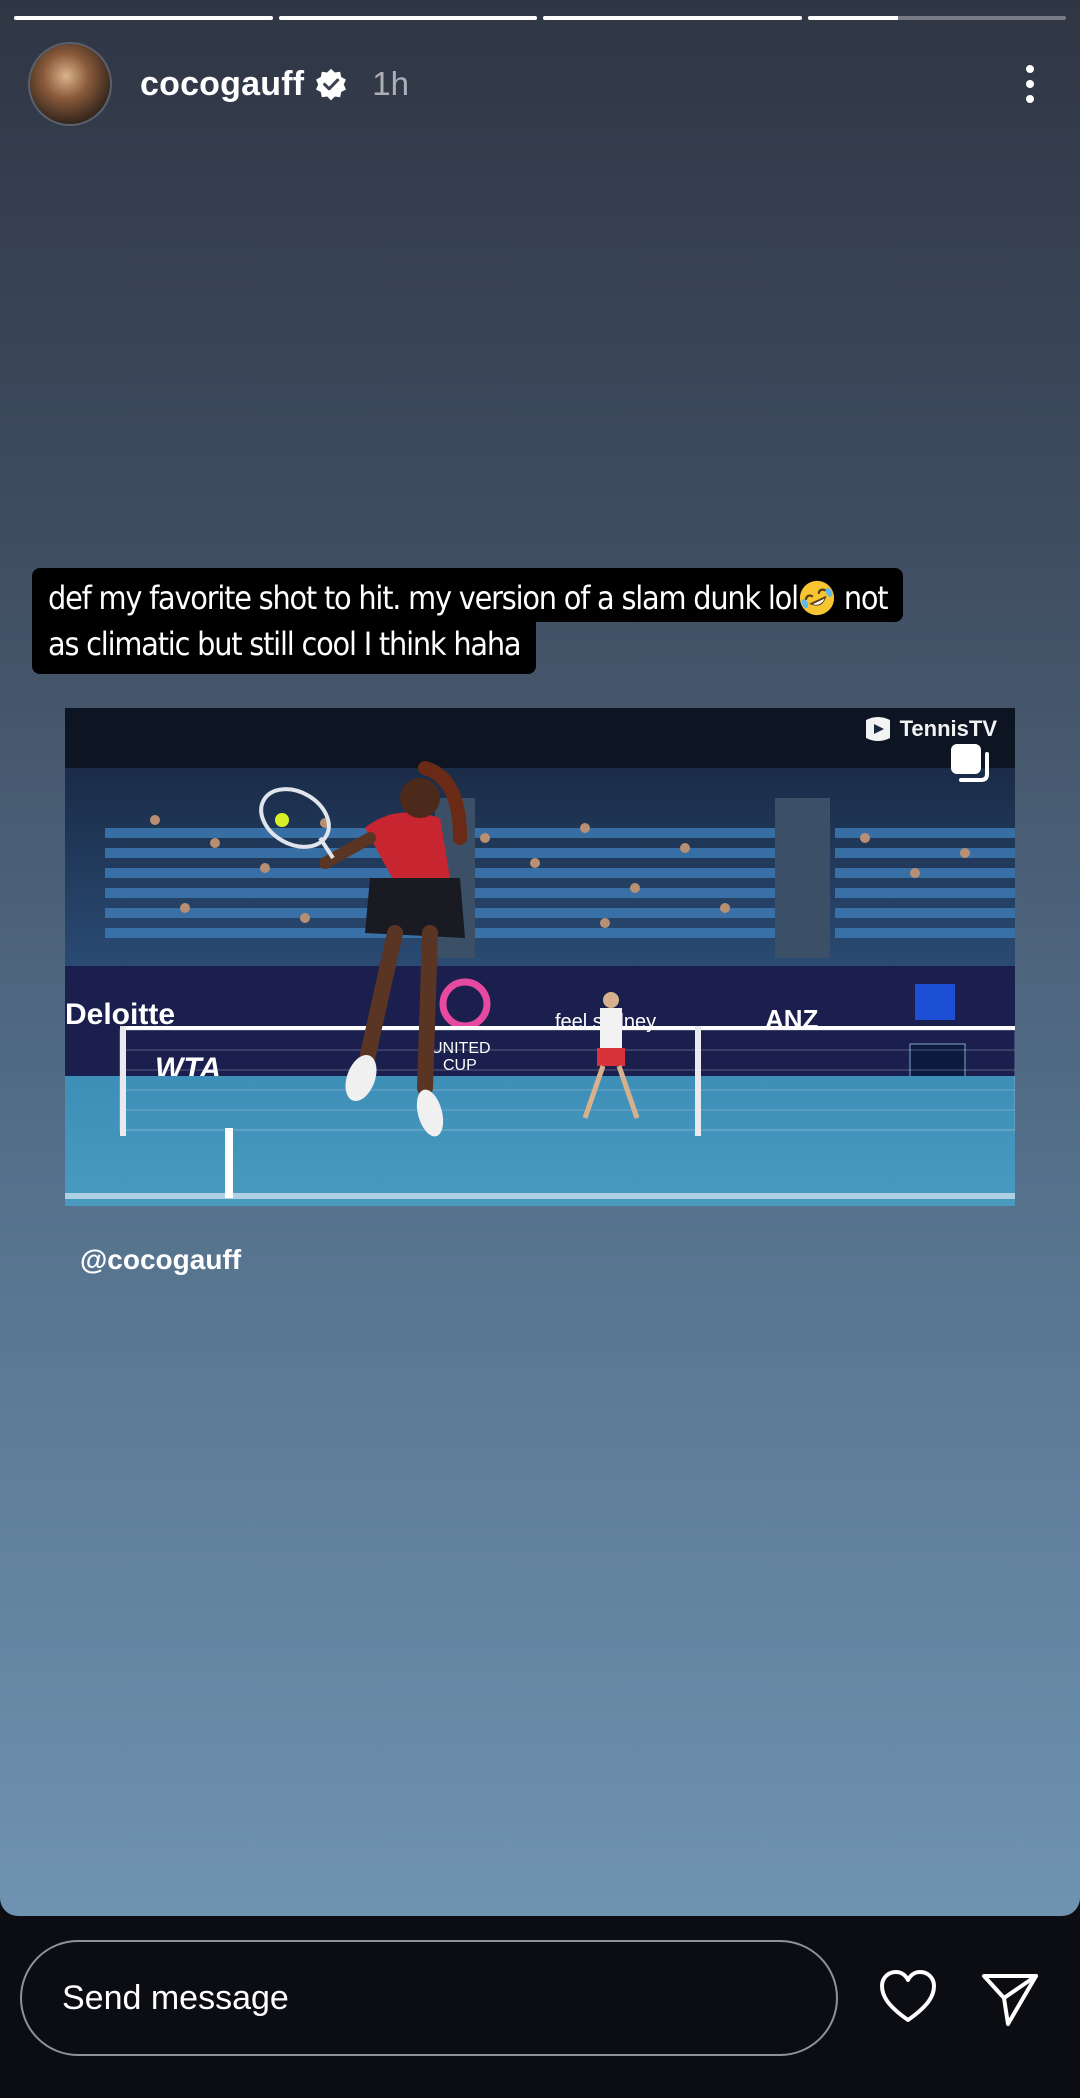 The image size is (1080, 2098). I want to click on tennistv-watermark: TennisTV, so click(929, 729).